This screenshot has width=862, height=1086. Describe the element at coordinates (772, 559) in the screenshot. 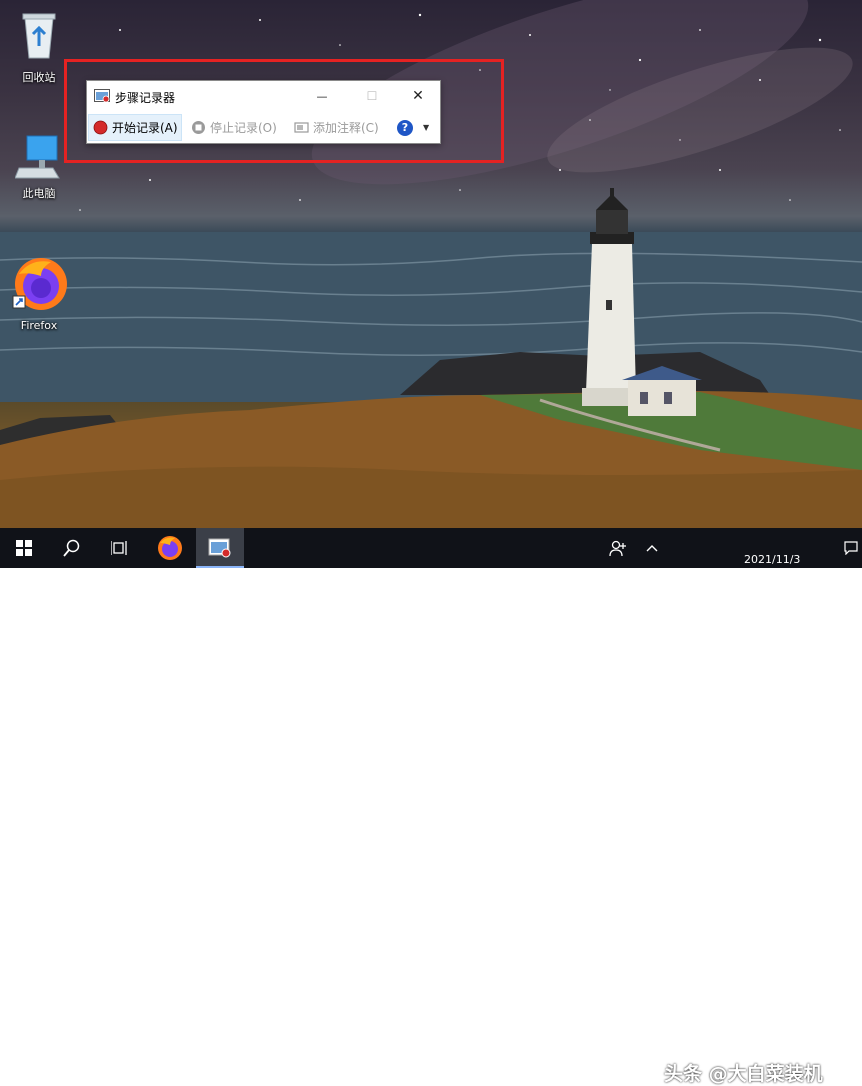

I see `clock-date: 2021/11/3` at that location.